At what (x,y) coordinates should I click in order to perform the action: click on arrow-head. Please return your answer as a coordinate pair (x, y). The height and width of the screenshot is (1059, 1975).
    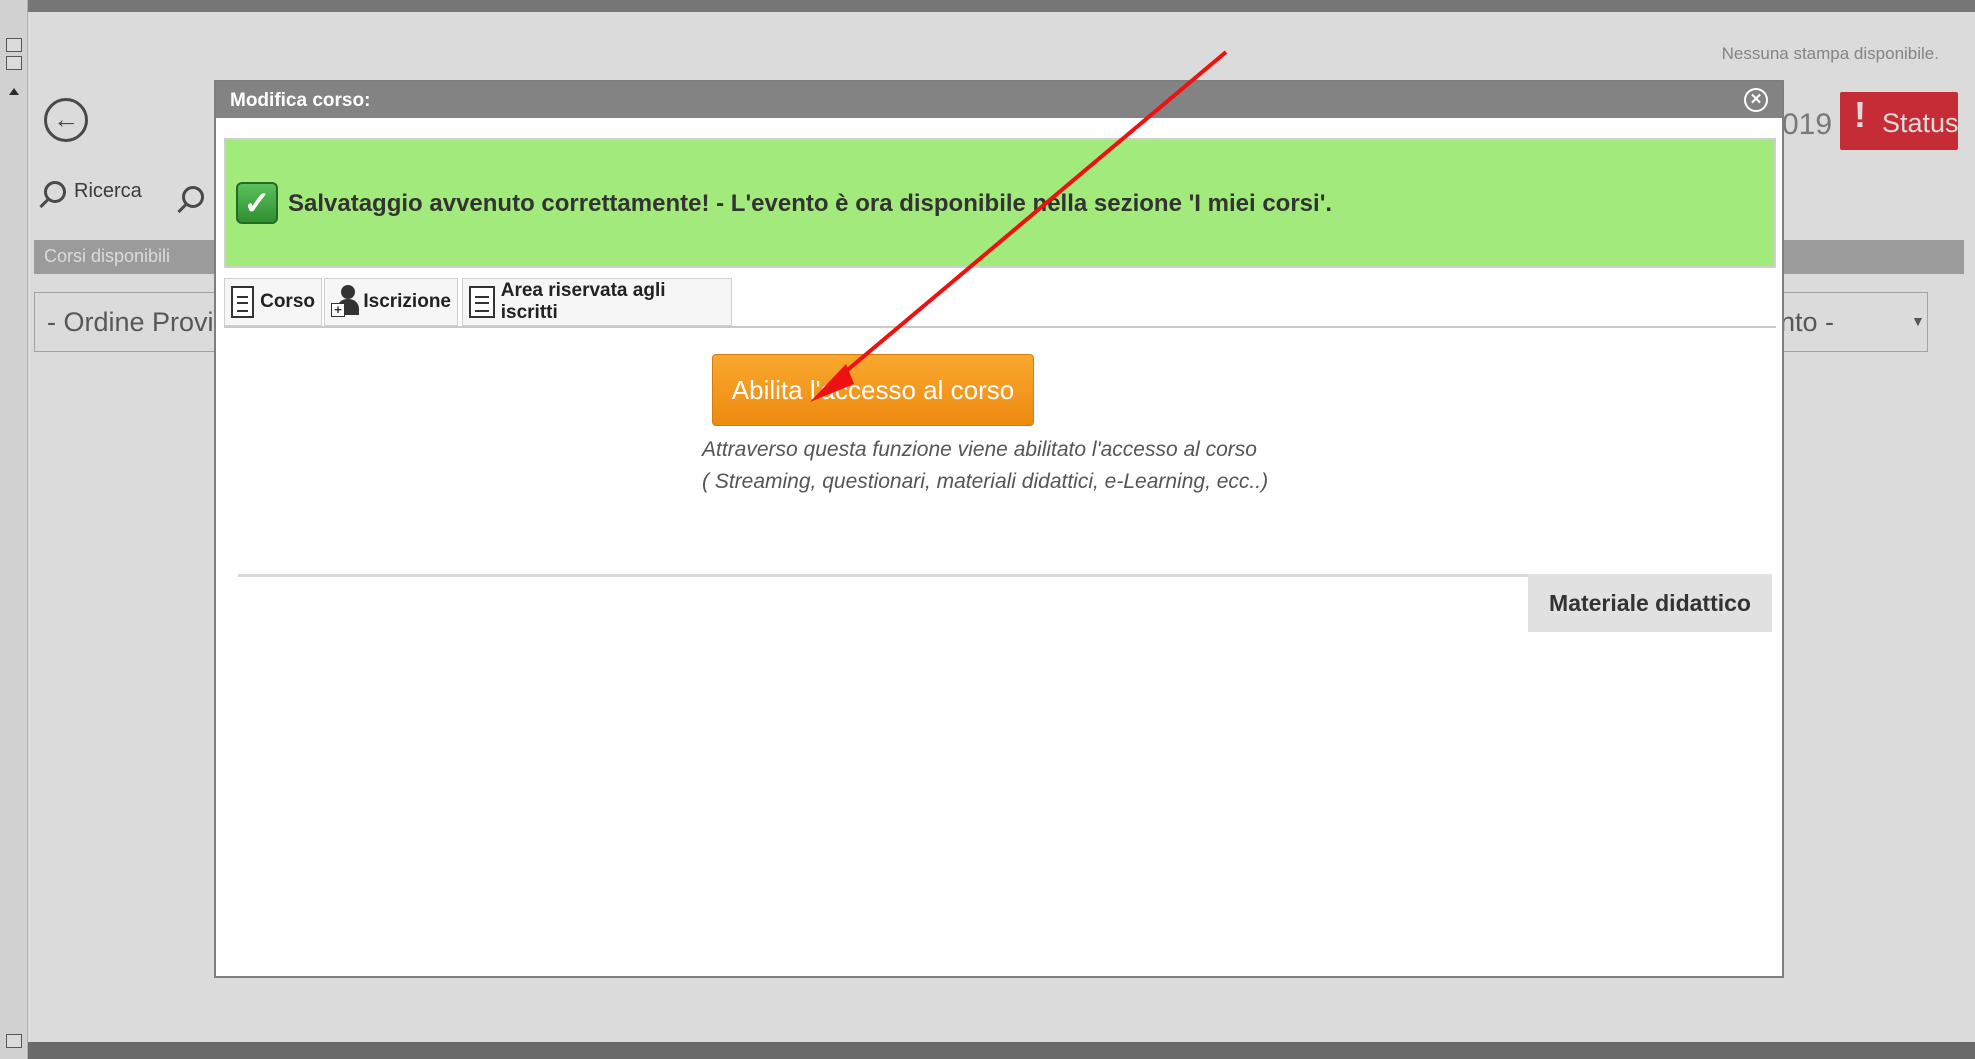
    Looking at the image, I should click on (832, 383).